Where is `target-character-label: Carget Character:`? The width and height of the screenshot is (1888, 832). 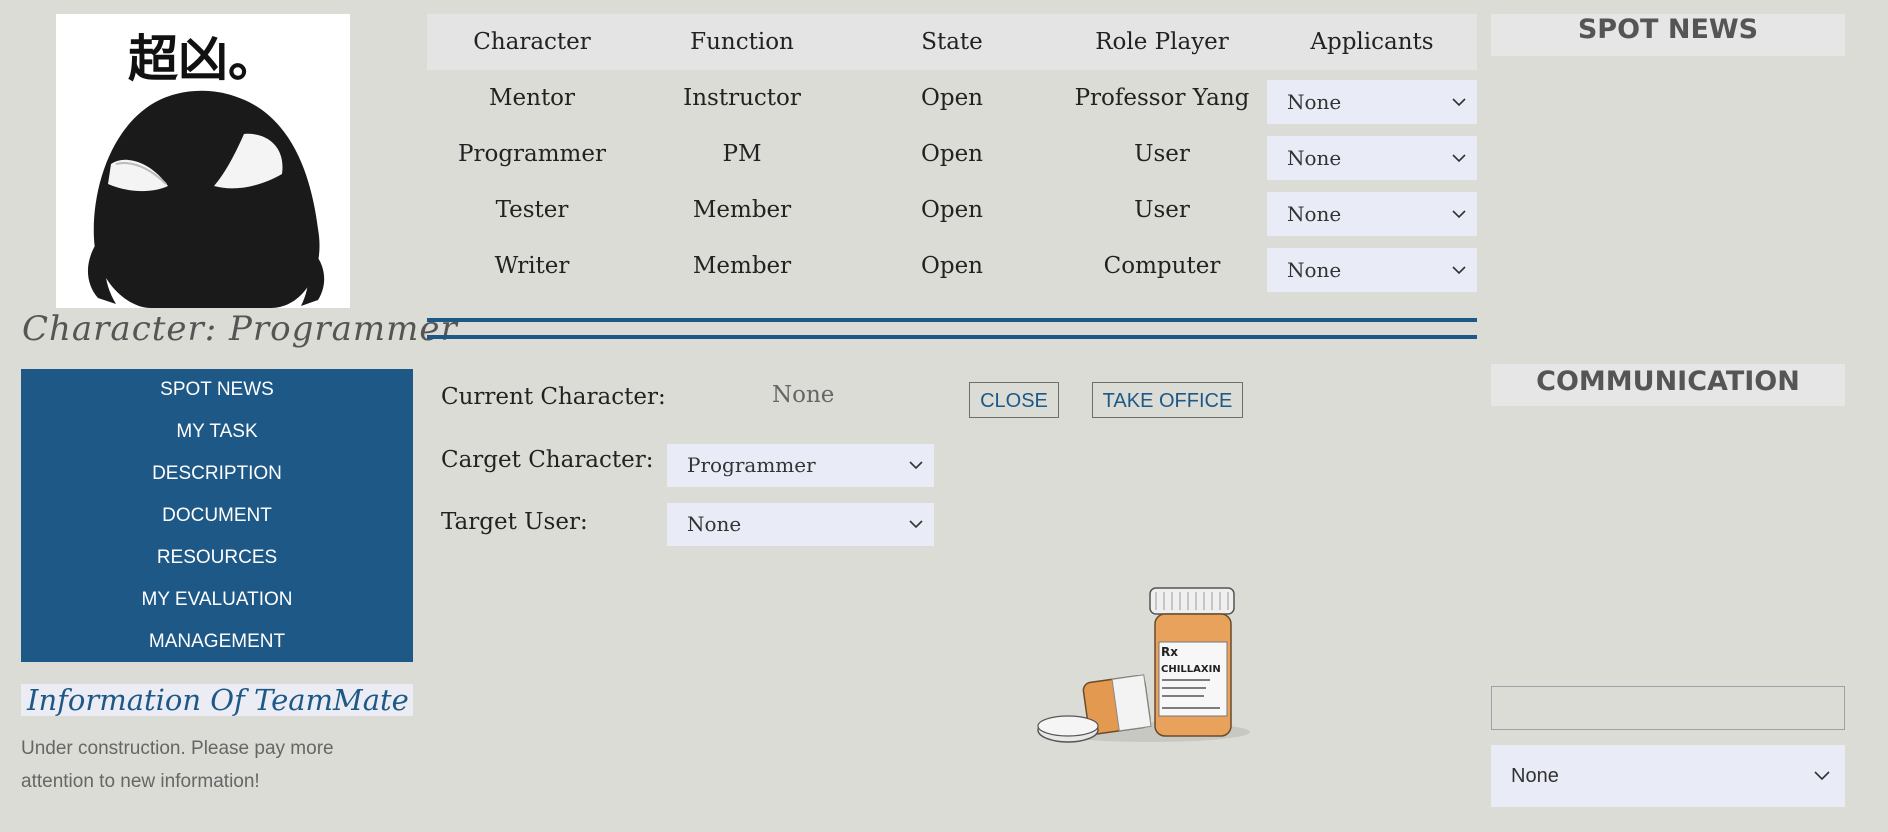 target-character-label: Carget Character: is located at coordinates (547, 460).